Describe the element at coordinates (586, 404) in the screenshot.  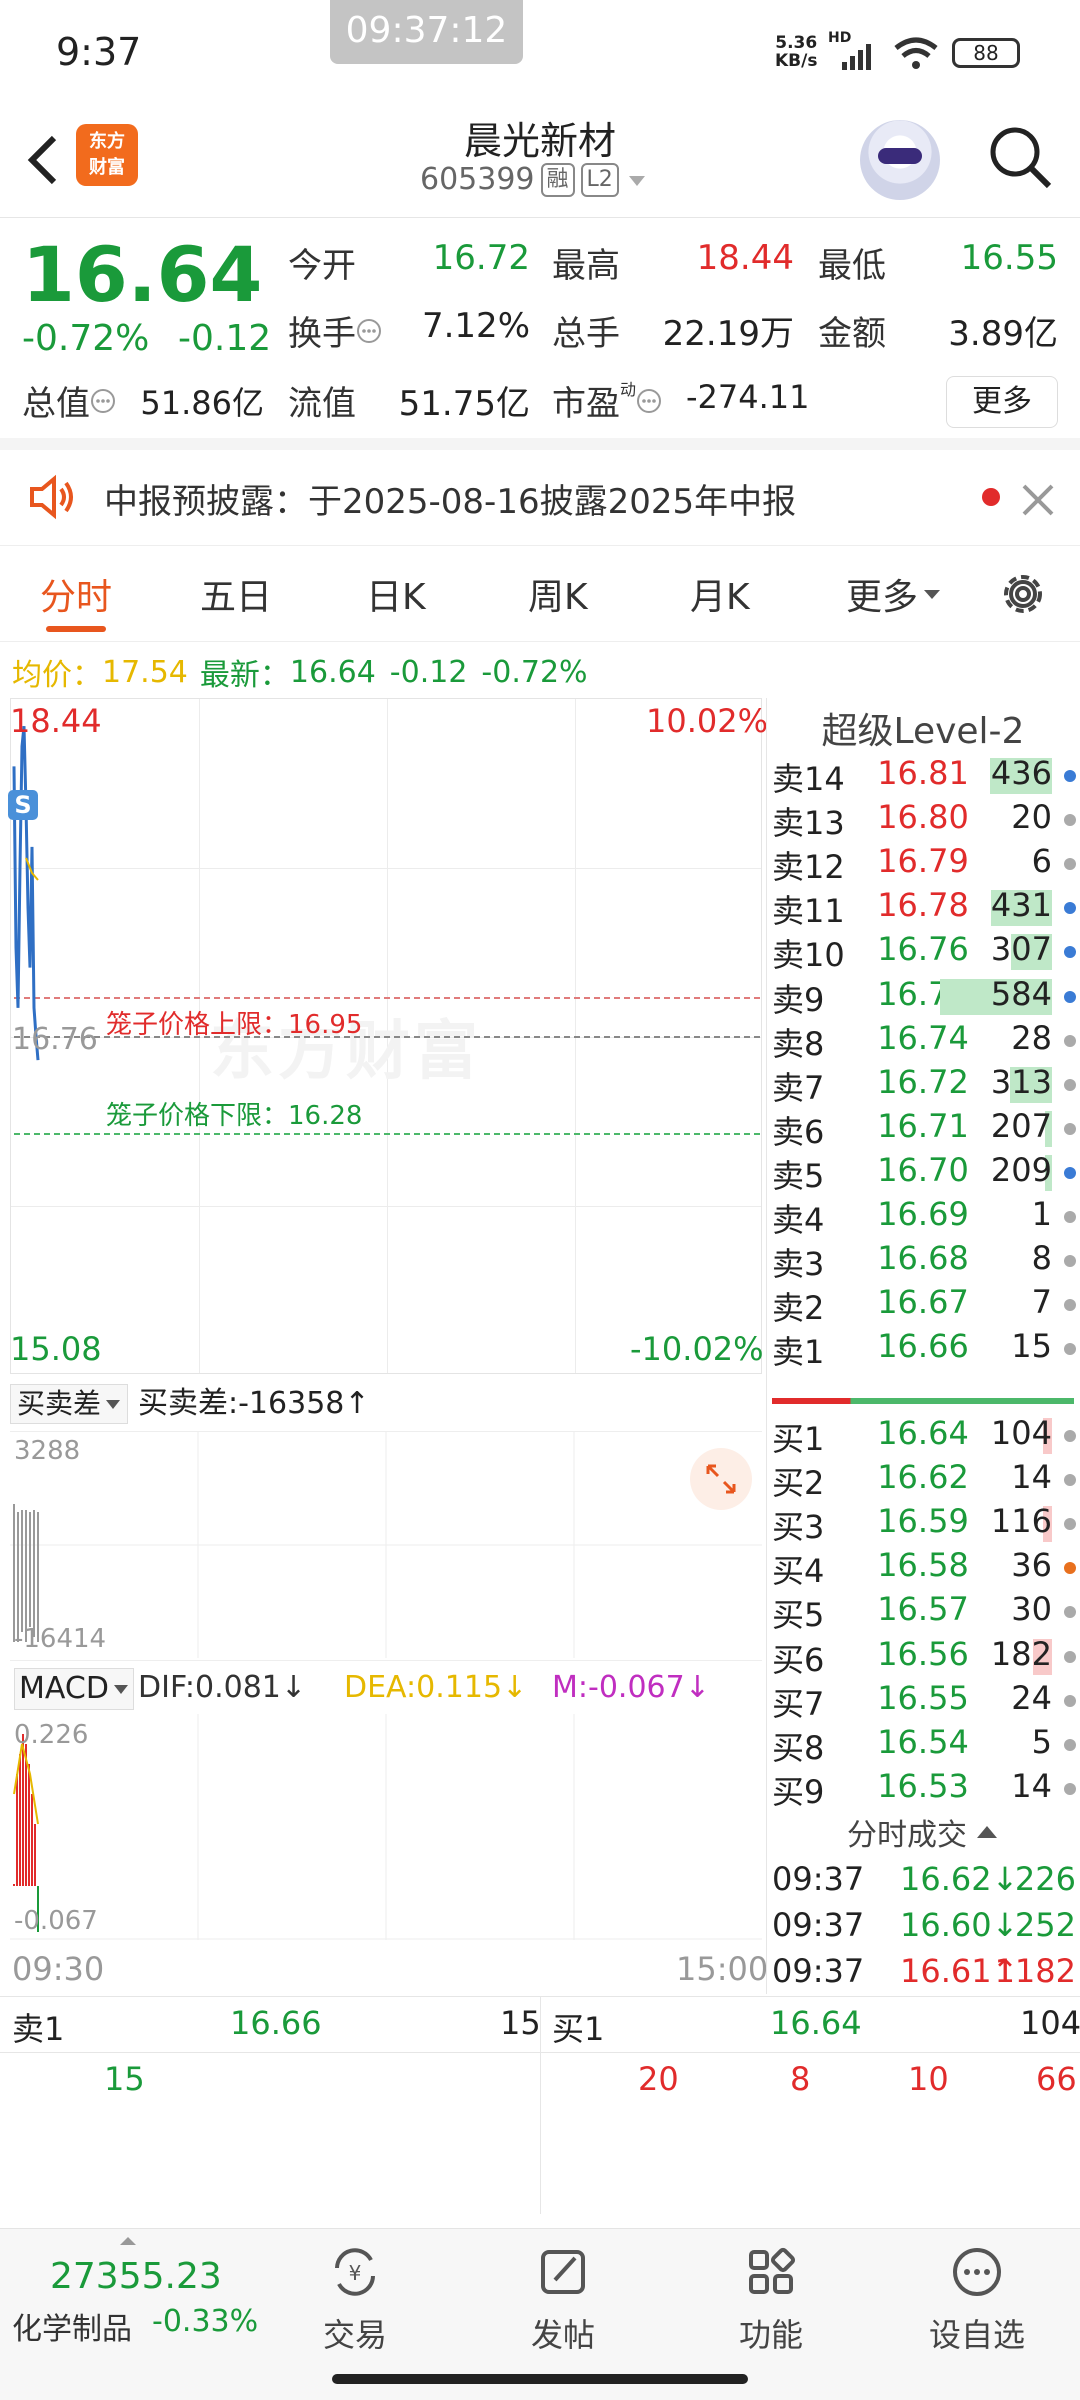
I see `pe-label-text: 市盈` at that location.